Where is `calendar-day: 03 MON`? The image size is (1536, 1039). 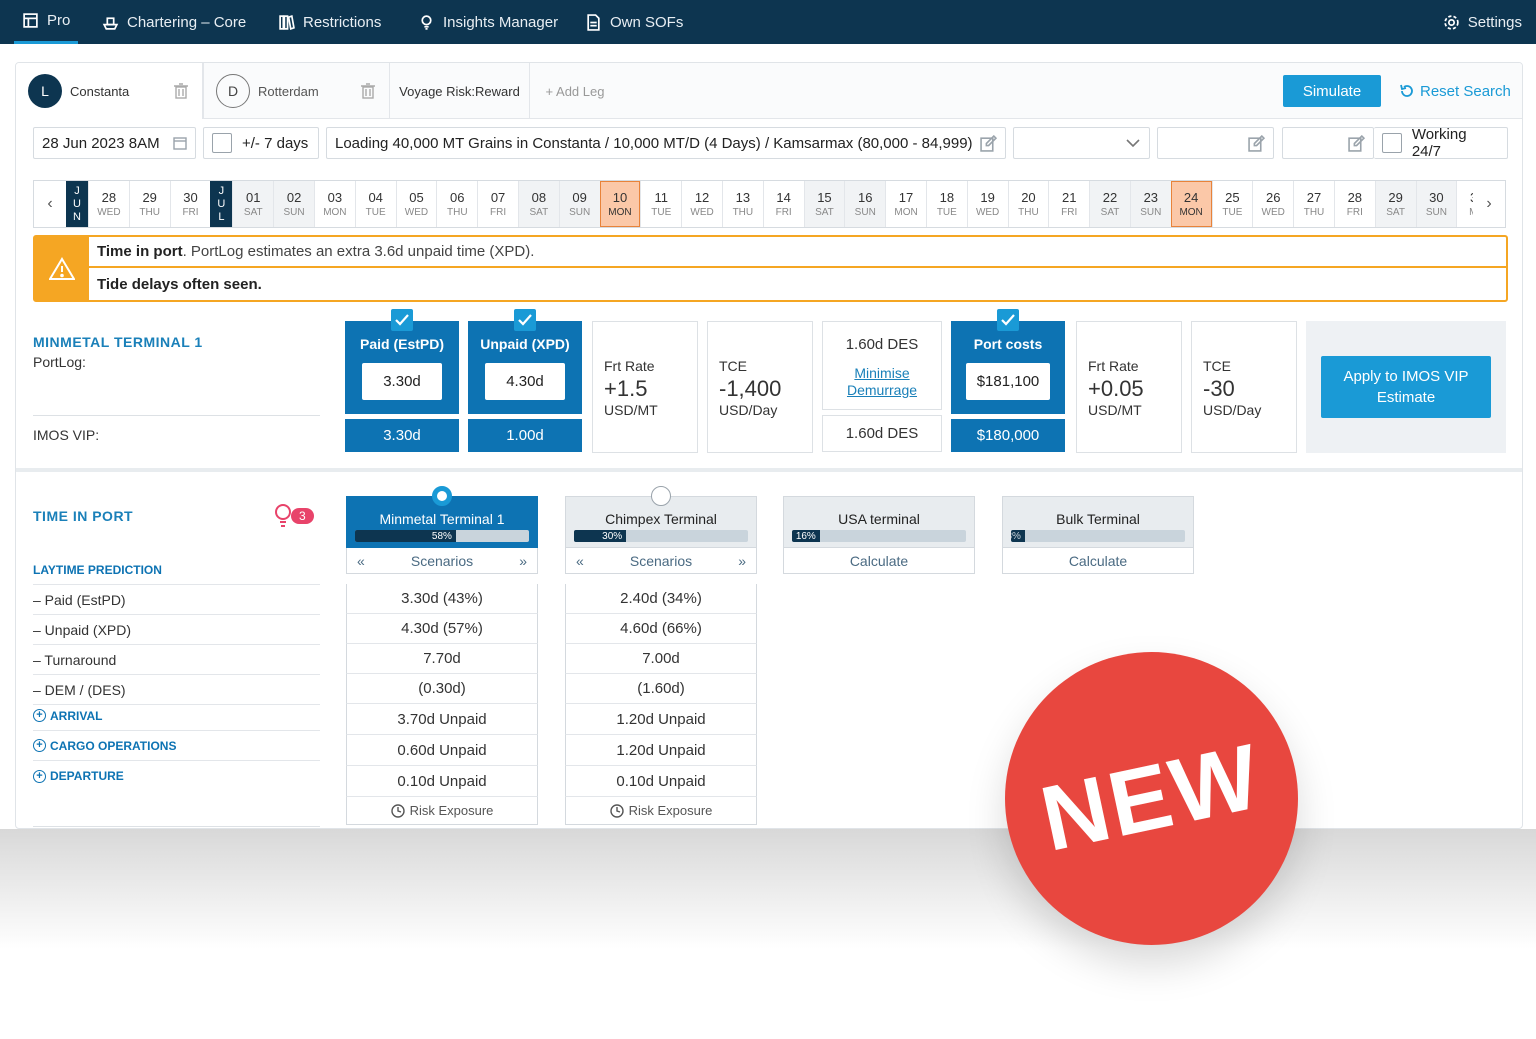 calendar-day: 03 MON is located at coordinates (334, 204).